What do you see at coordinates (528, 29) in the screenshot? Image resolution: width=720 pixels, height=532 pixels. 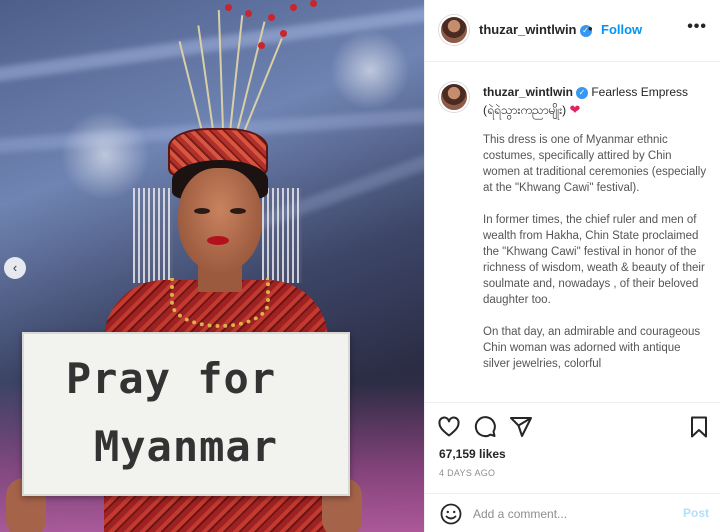 I see `header-username-text: thuzar_wintlwin` at bounding box center [528, 29].